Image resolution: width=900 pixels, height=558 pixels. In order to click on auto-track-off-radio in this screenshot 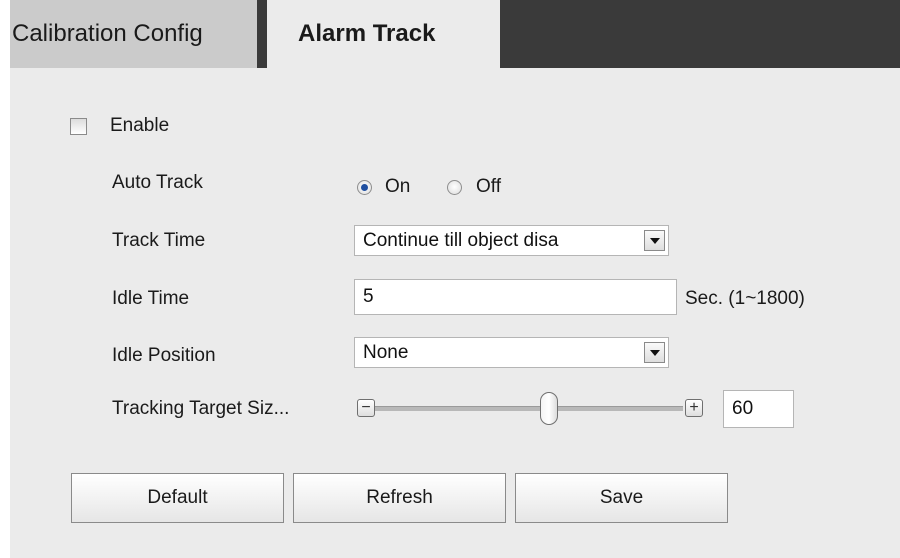, I will do `click(454, 187)`.